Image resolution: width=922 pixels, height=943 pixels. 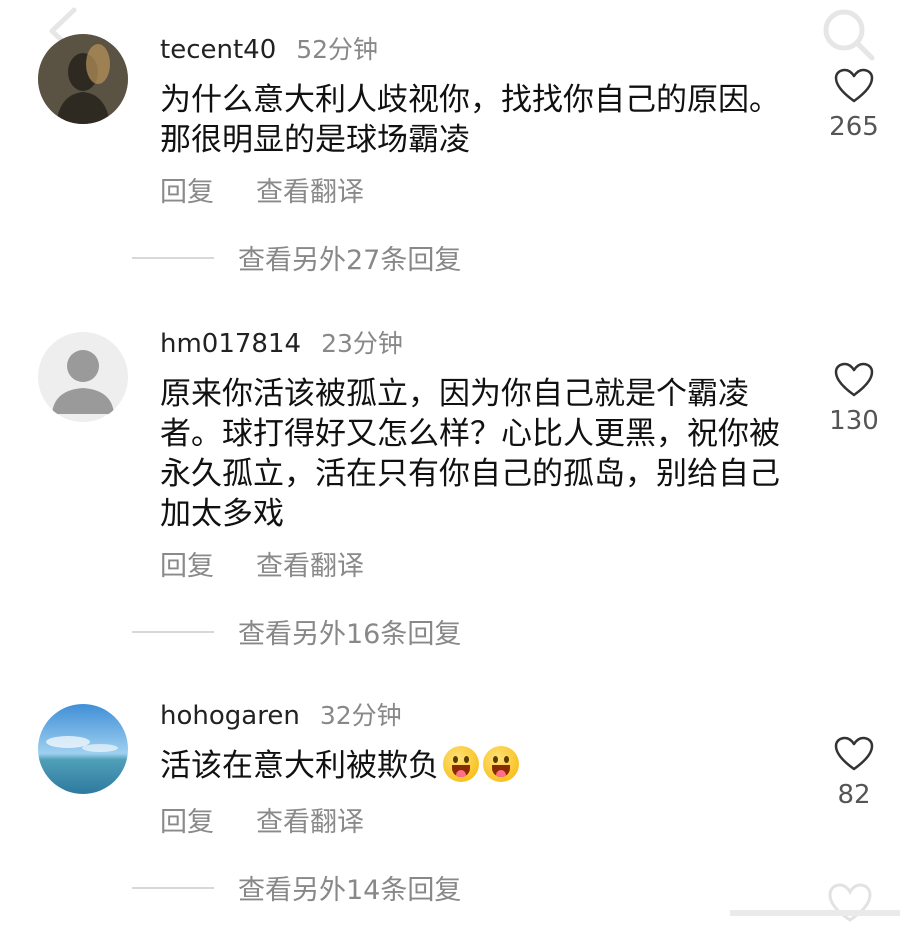 I want to click on view-more-replies: 查看另外16条回复, so click(x=296, y=631).